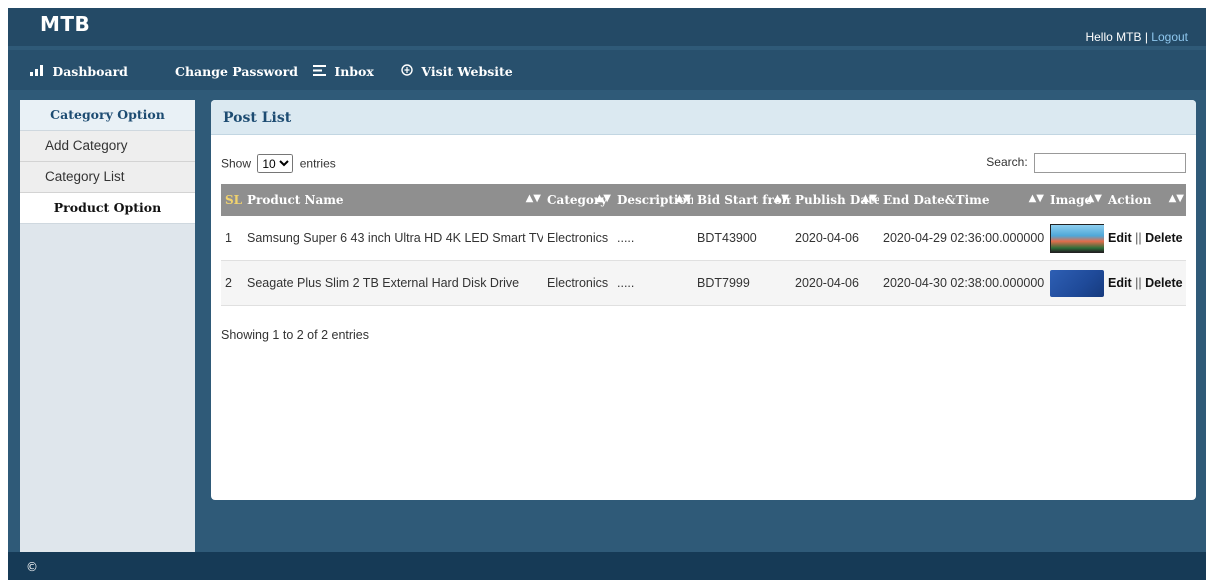 Image resolution: width=1214 pixels, height=580 pixels. I want to click on panel-title: Post List, so click(257, 118).